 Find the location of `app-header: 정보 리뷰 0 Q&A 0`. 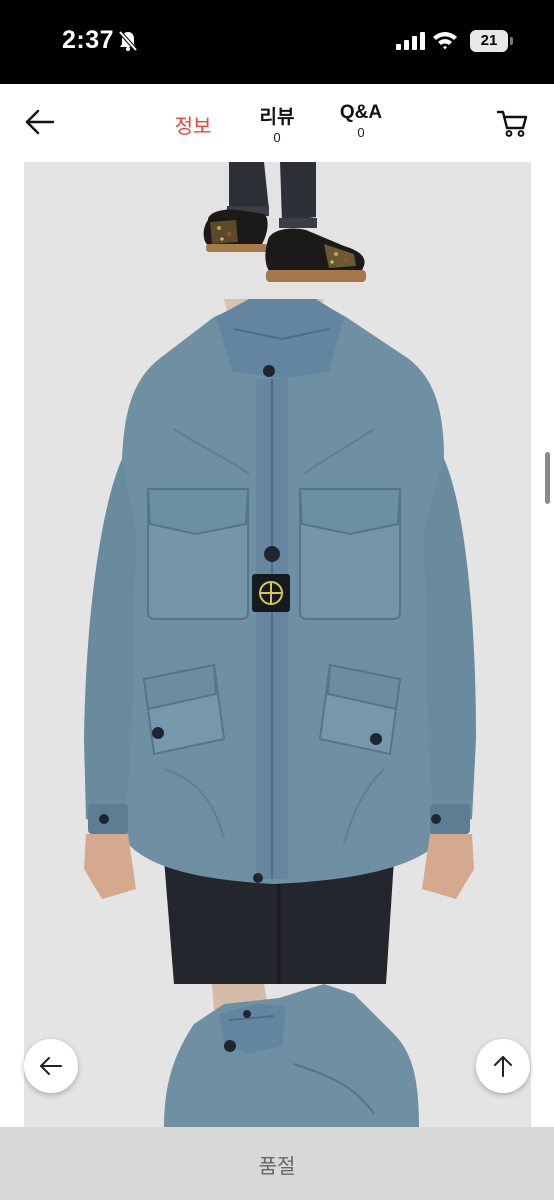

app-header: 정보 리뷰 0 Q&A 0 is located at coordinates (277, 123).